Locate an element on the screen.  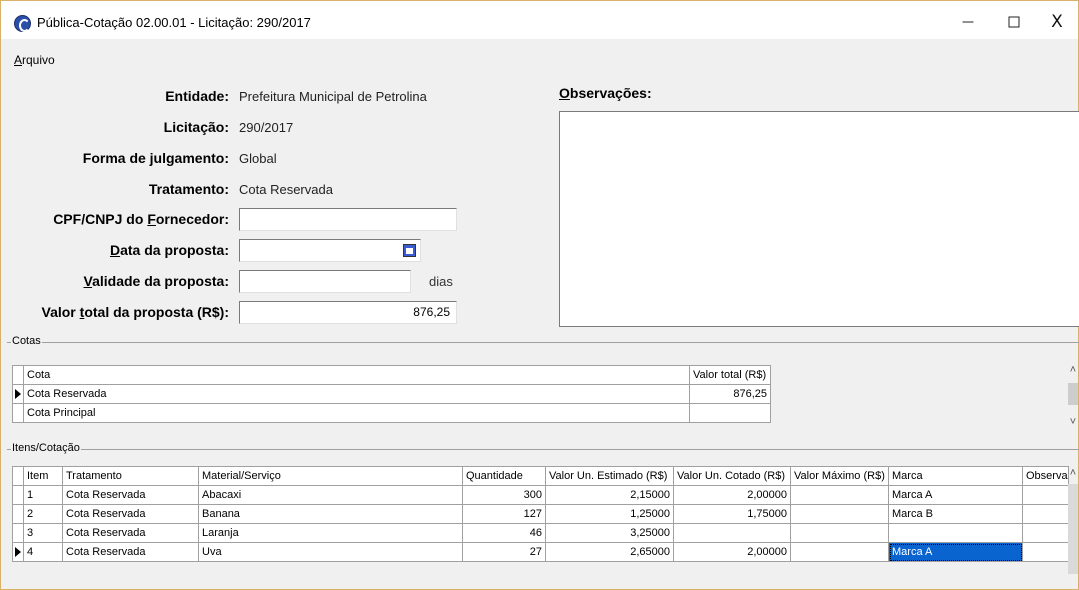
estimado-cell: 2,15000 is located at coordinates (609, 495).